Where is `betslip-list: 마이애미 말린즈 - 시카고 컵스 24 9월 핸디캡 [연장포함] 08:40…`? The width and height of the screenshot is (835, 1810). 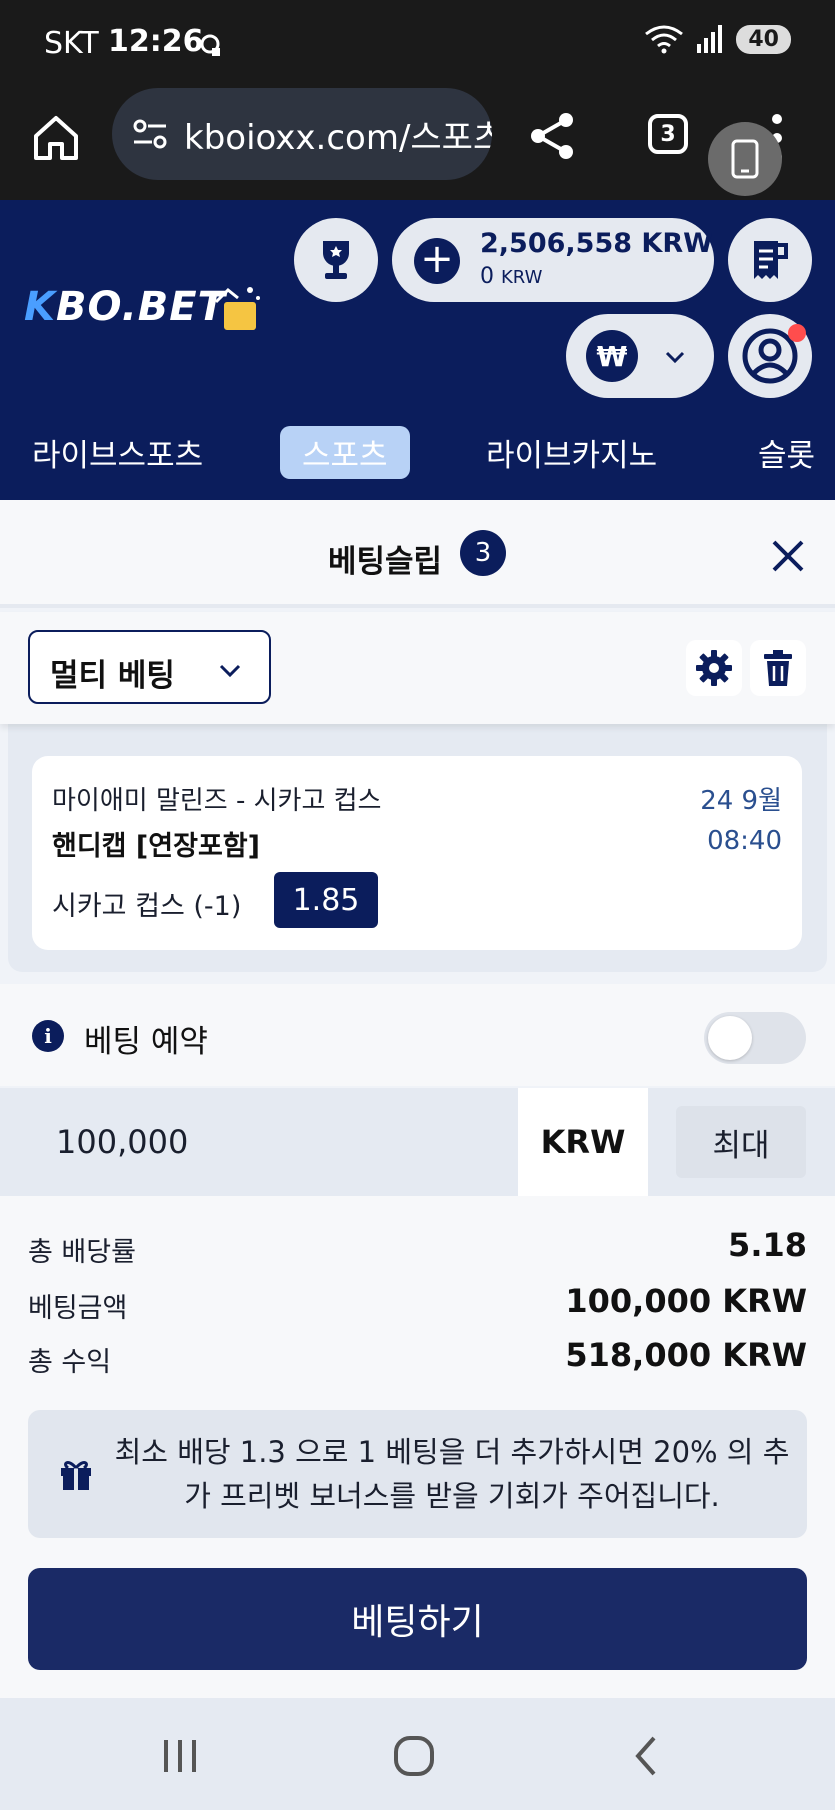
betslip-list: 마이애미 말린즈 - 시카고 컵스 24 9월 핸디캡 [연장포함] 08:40… is located at coordinates (417, 848).